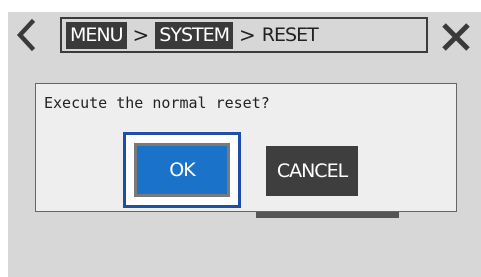 Image resolution: width=481 pixels, height=277 pixels. I want to click on back-button, so click(26, 35).